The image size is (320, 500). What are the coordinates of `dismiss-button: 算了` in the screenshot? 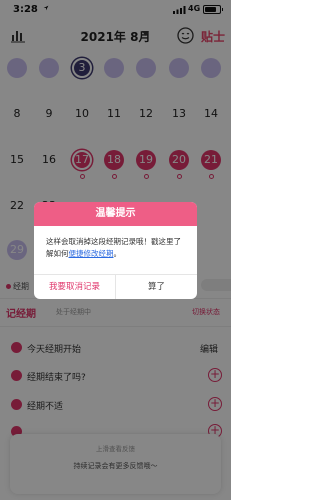 It's located at (156, 287).